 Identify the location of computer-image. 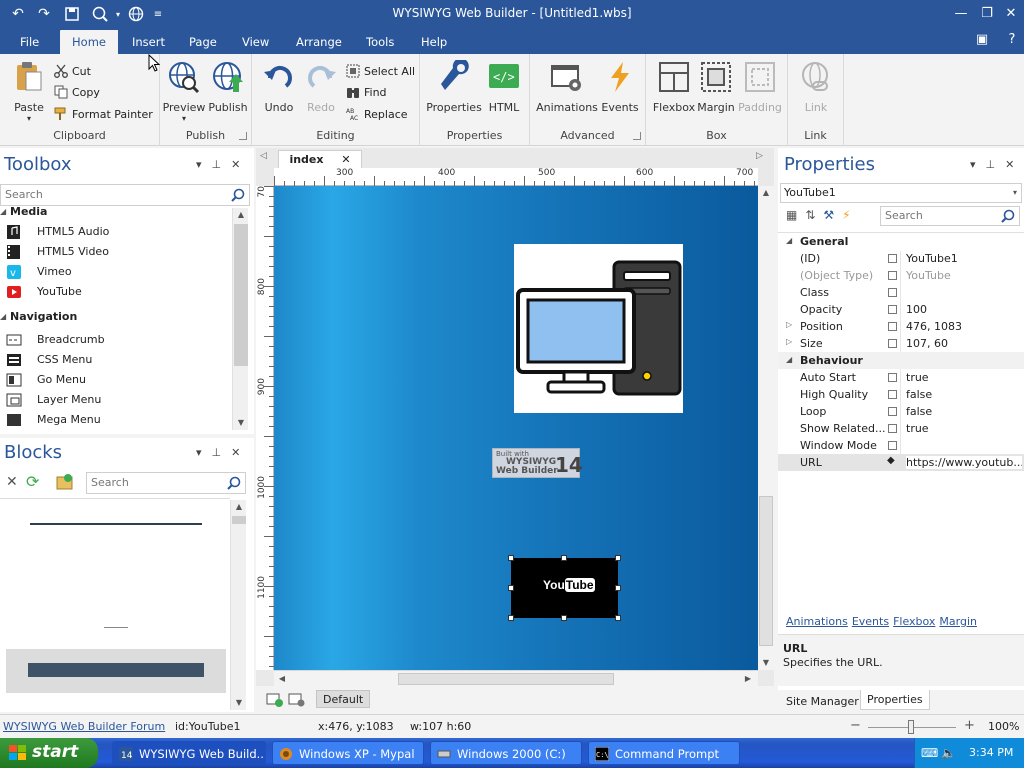
(598, 328).